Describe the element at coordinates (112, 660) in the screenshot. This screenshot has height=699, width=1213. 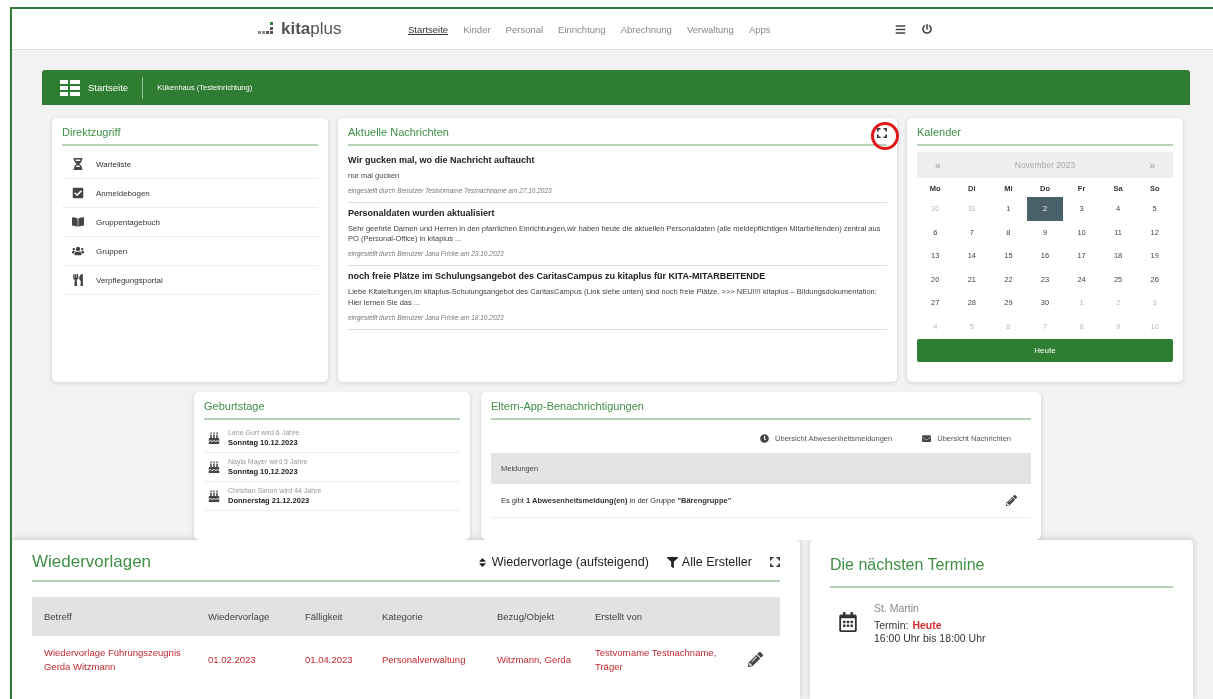
I see `table-cell-text: Wiedervorlage Führungszeugnis Gerda Witzmann` at that location.